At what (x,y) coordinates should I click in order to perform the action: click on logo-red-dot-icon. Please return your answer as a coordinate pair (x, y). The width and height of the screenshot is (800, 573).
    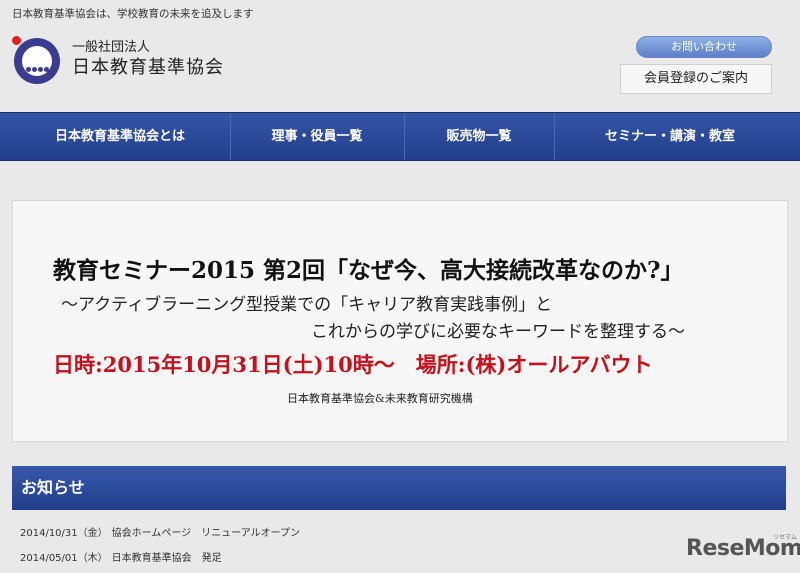
    Looking at the image, I should click on (16, 40).